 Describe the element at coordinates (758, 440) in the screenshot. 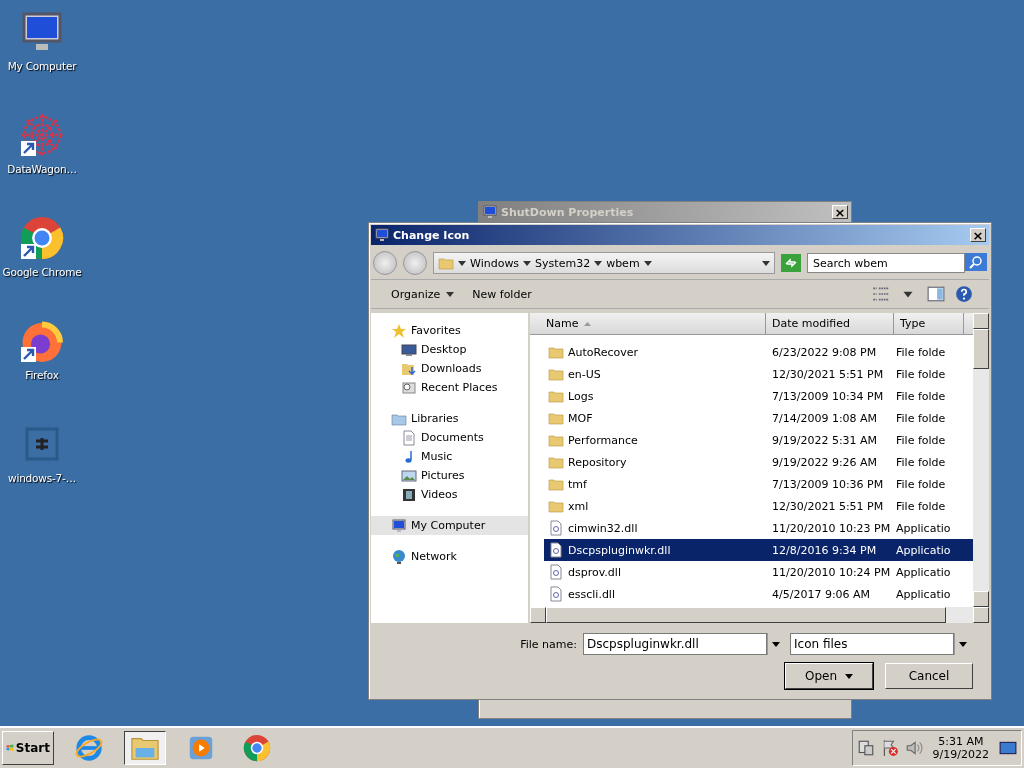

I see `file-row: Performance 9/19/2022 5:31 AM File folde` at that location.